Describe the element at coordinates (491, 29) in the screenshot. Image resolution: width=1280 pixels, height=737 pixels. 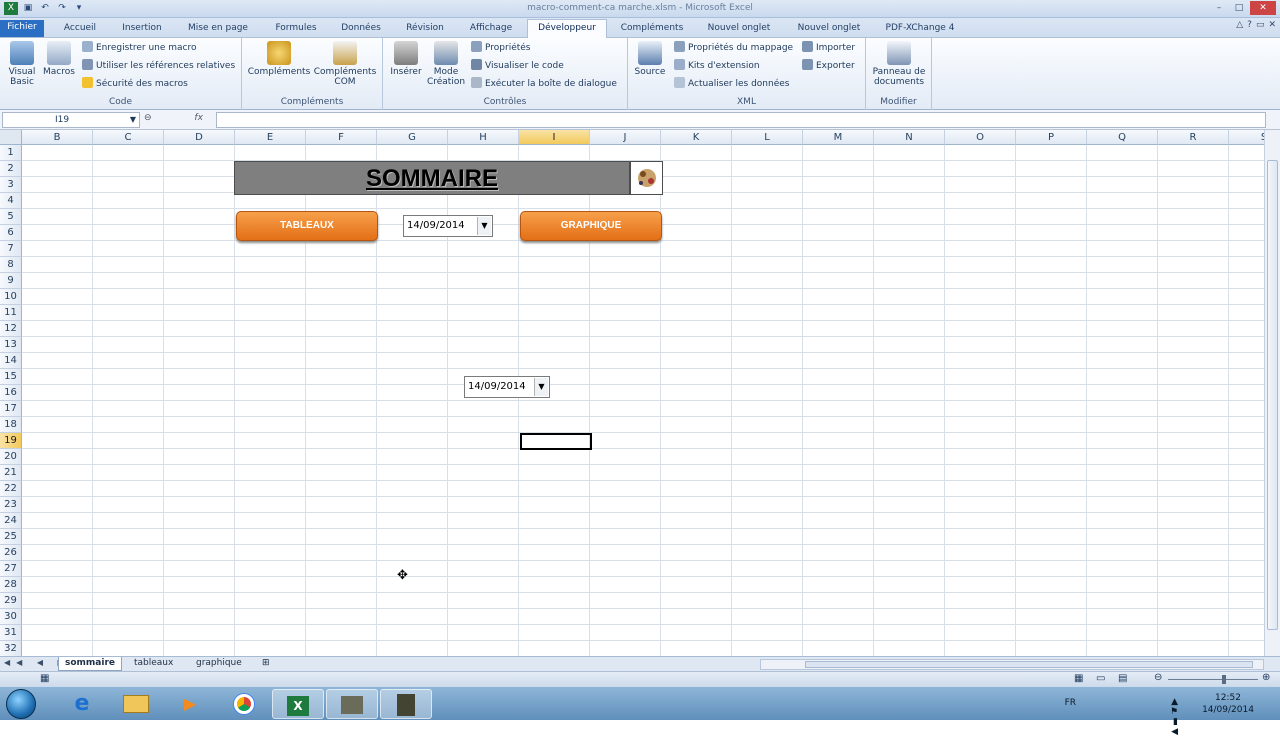
I see `tab-affichage: Affichage` at that location.